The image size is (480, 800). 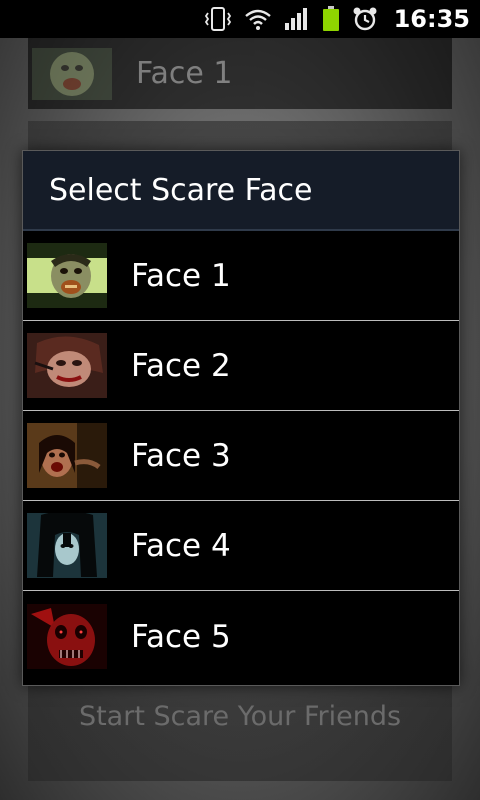 I want to click on face-5-thumbnail, so click(x=67, y=636).